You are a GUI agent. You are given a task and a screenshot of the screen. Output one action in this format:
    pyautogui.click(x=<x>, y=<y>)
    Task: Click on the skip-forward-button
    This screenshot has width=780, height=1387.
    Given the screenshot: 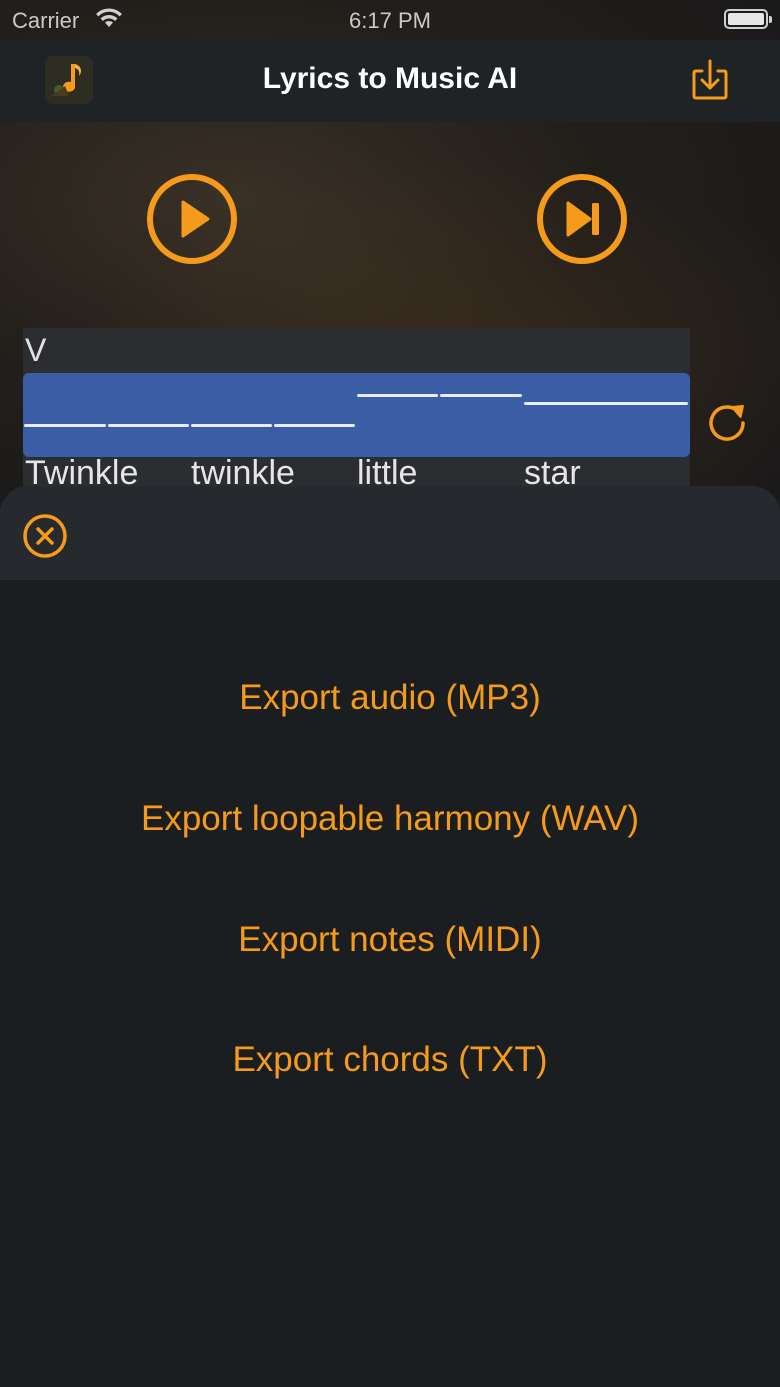 What is the action you would take?
    pyautogui.click(x=582, y=219)
    